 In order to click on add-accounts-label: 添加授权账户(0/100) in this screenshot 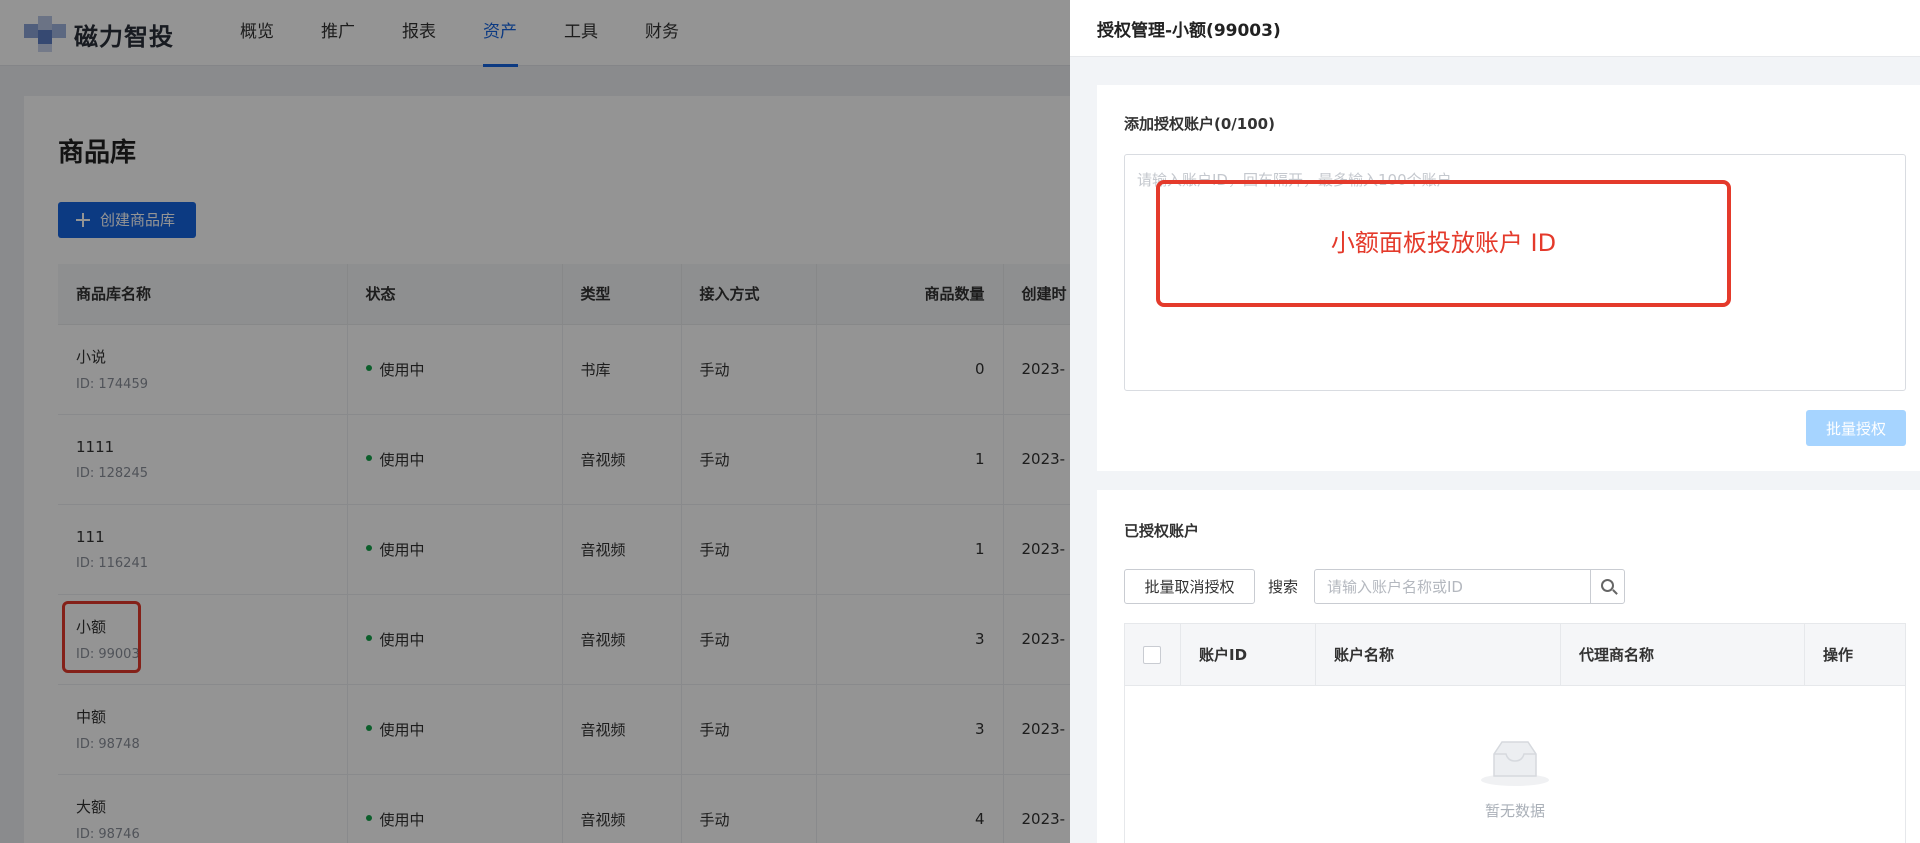, I will do `click(1199, 124)`.